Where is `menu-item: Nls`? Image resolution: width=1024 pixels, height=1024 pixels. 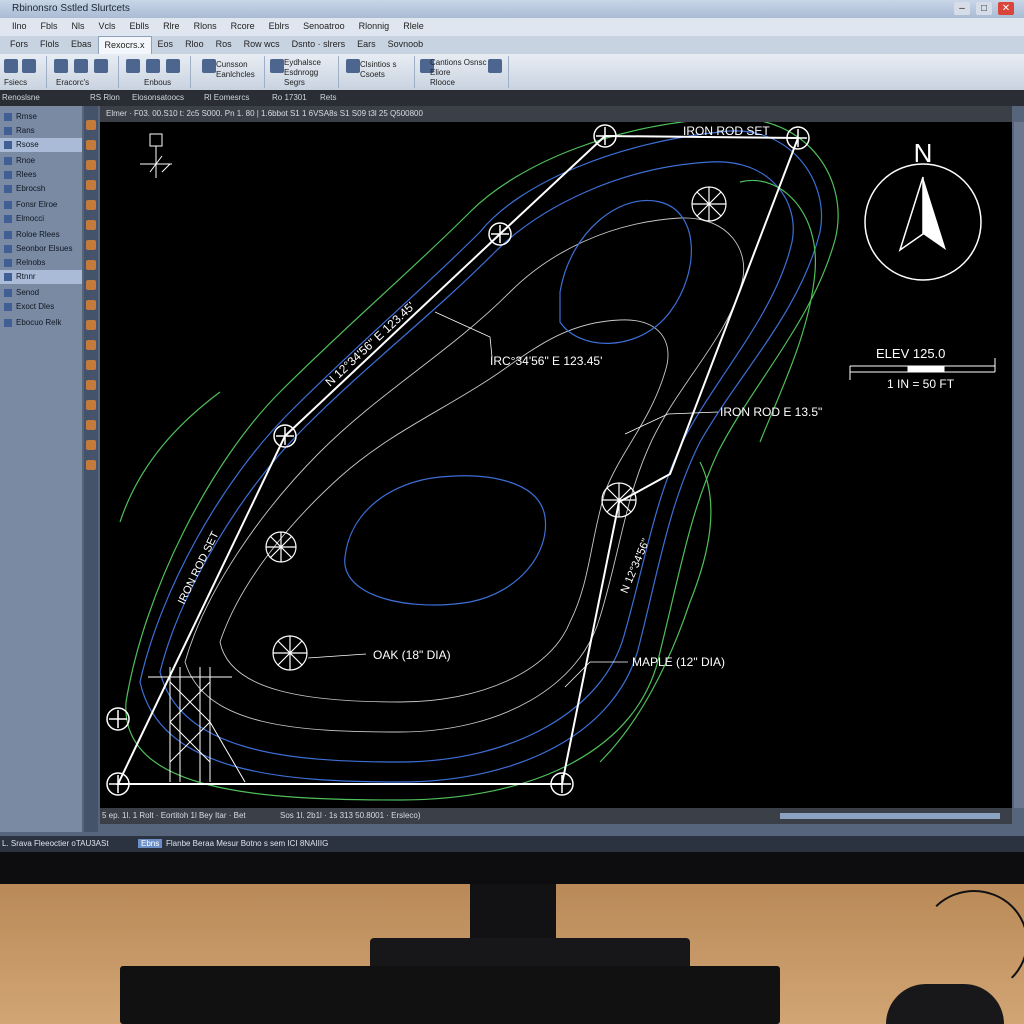 menu-item: Nls is located at coordinates (78, 27).